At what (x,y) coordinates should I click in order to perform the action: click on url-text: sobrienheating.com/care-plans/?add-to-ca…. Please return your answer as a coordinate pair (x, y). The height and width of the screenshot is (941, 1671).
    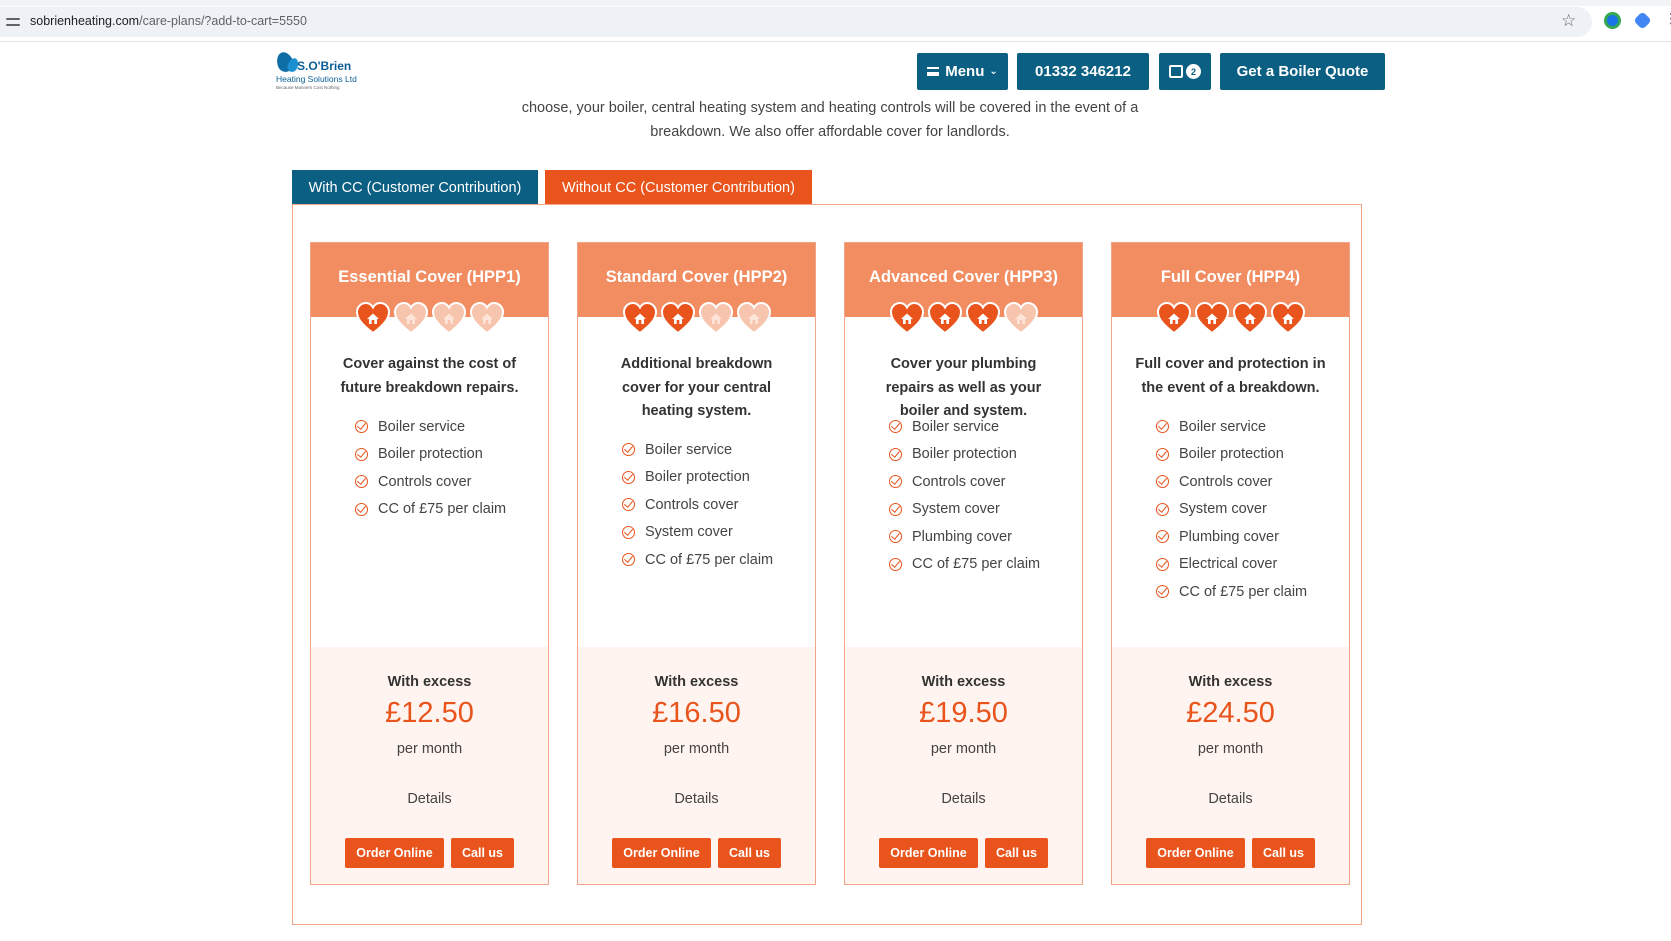
    Looking at the image, I should click on (168, 21).